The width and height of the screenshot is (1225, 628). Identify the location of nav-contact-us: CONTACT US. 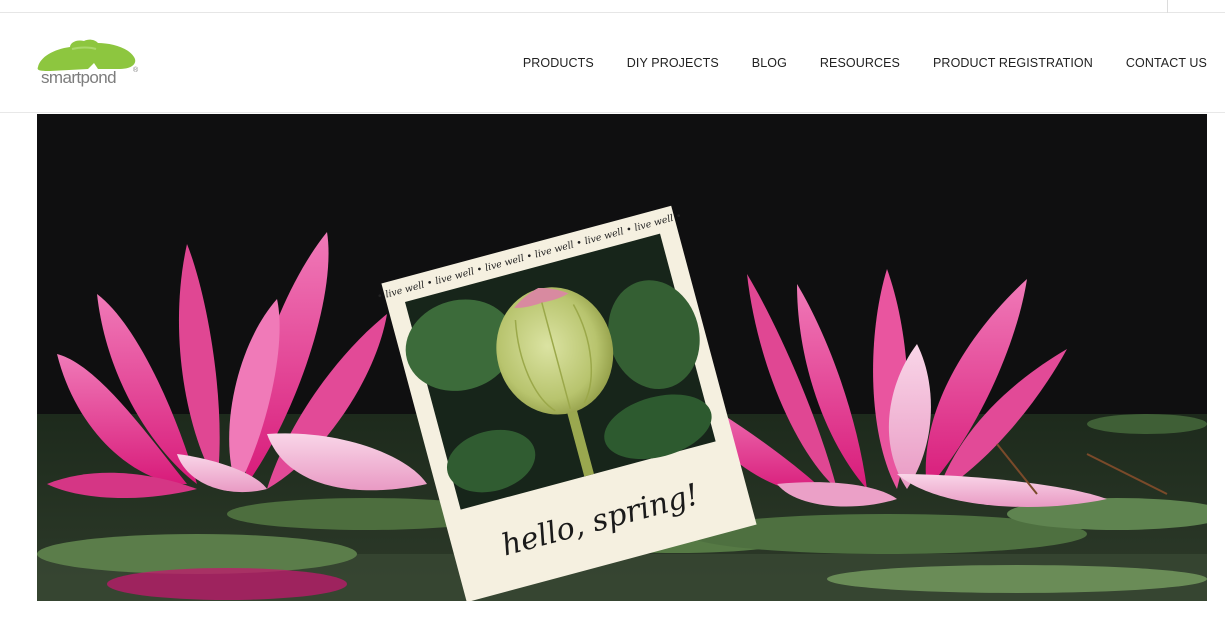
(1166, 63).